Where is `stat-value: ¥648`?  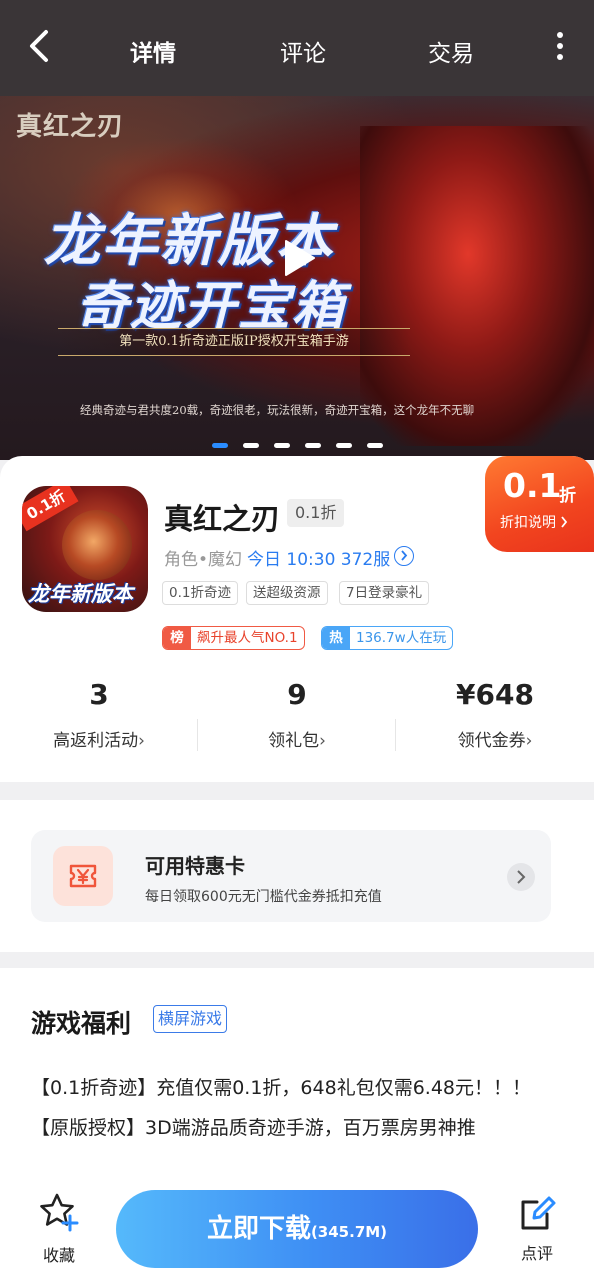 stat-value: ¥648 is located at coordinates (495, 694).